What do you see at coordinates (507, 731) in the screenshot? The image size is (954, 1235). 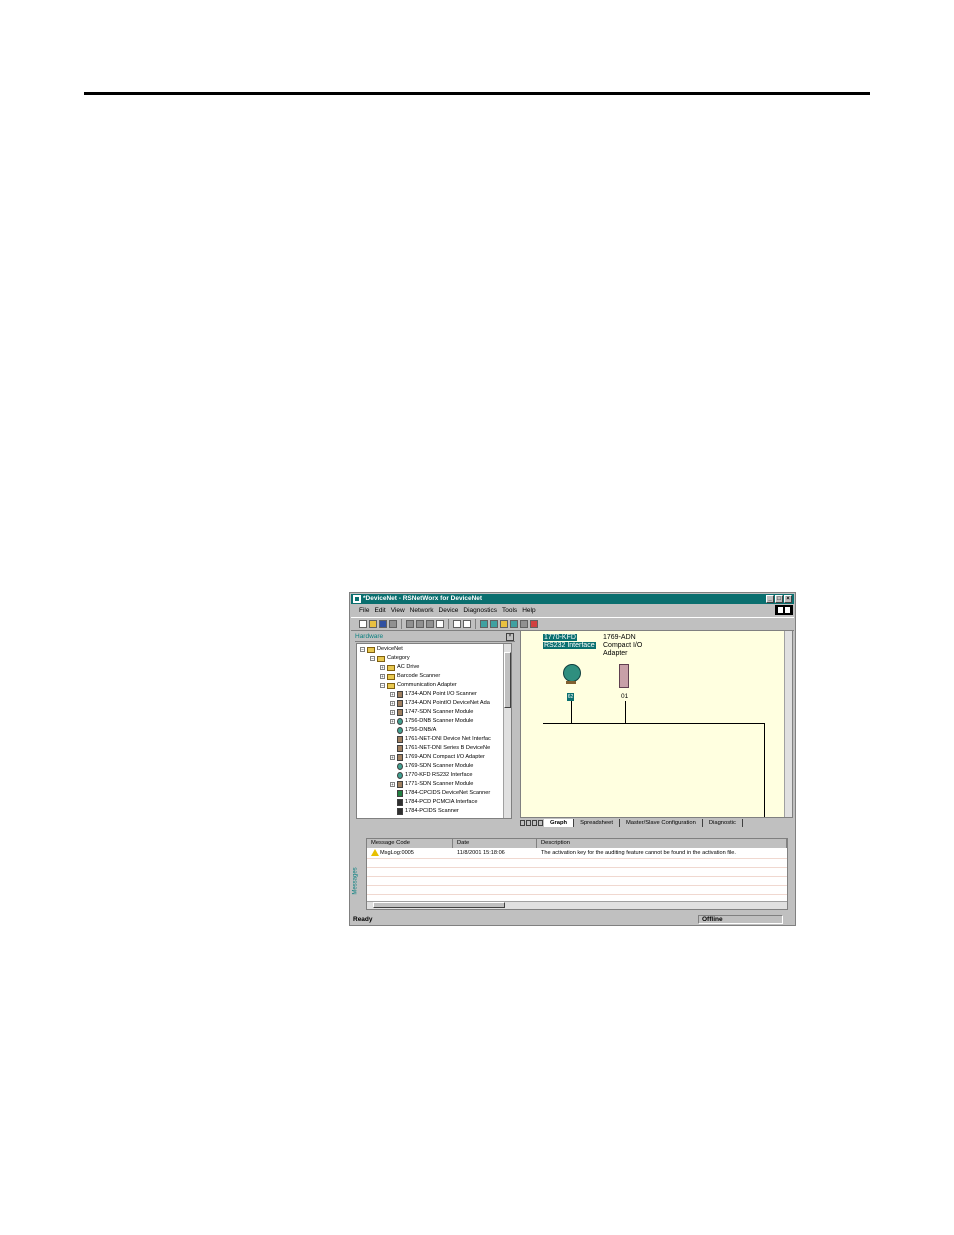 I see `tree-vertical-scrollbar` at bounding box center [507, 731].